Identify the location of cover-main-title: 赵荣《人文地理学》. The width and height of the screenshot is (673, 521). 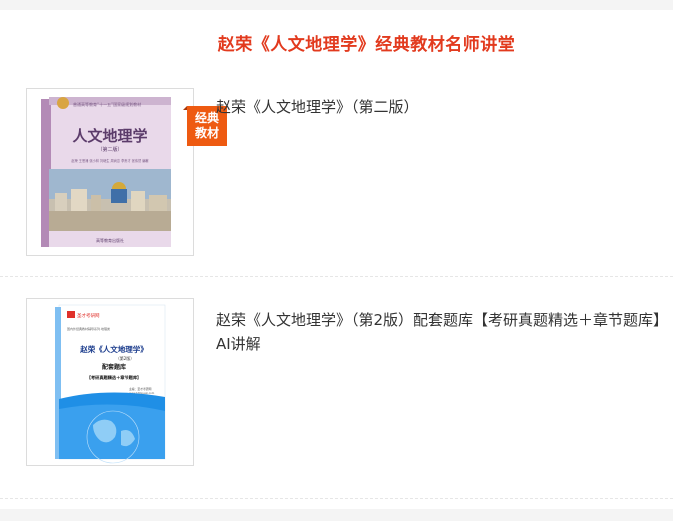
(113, 349).